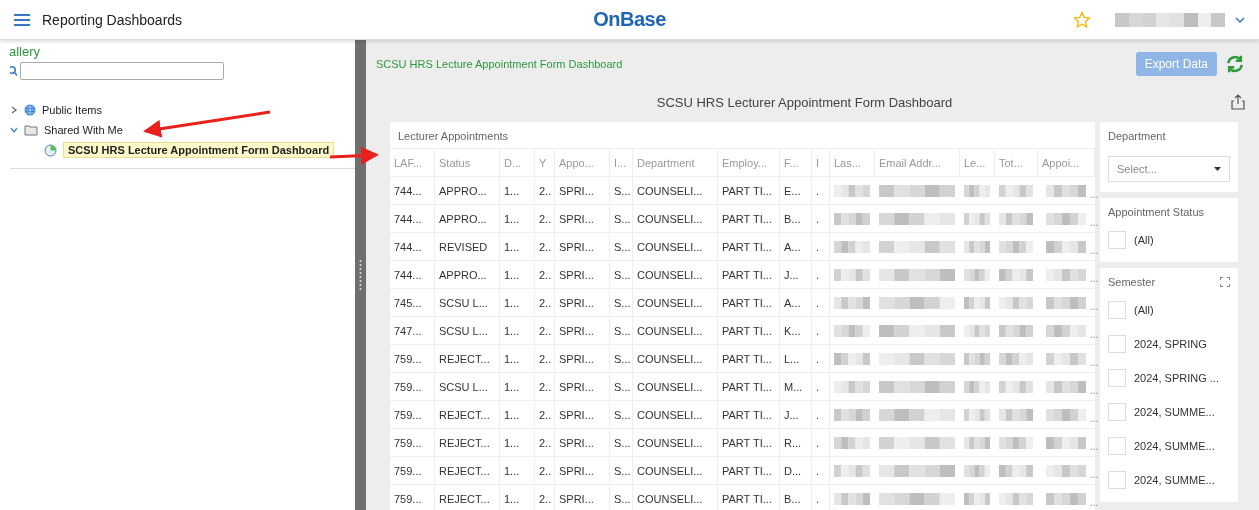 This screenshot has width=1259, height=510. I want to click on tree-item: Public Items, so click(72, 110).